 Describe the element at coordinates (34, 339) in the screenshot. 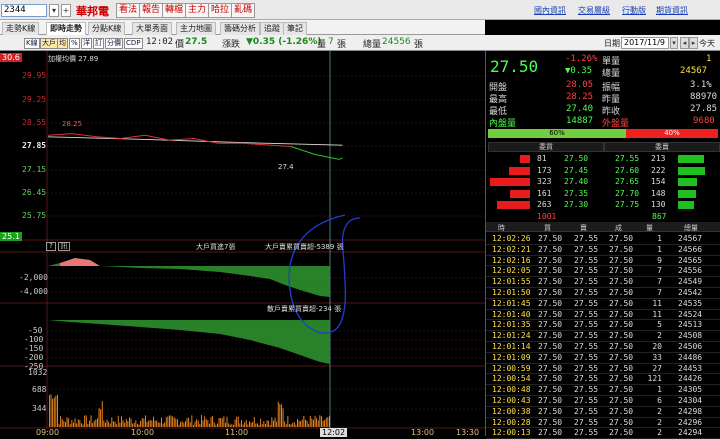

I see `sub2-tick: -100` at that location.